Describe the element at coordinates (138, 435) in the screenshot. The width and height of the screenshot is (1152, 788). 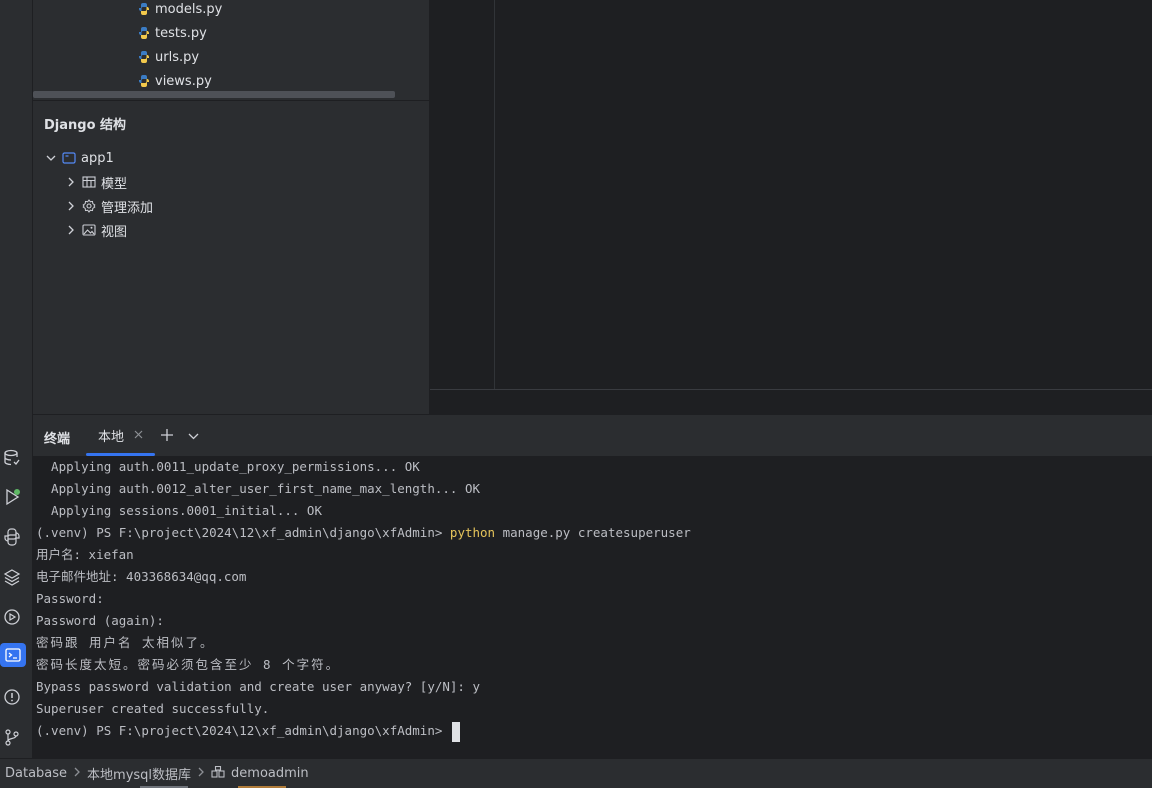
I see `close-icon` at that location.